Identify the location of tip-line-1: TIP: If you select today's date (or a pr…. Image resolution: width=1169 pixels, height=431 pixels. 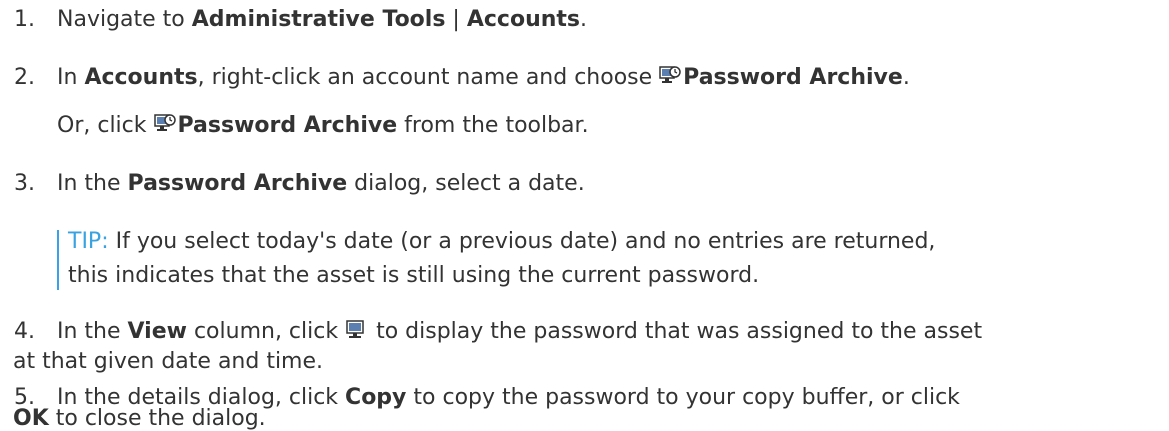
(501, 242).